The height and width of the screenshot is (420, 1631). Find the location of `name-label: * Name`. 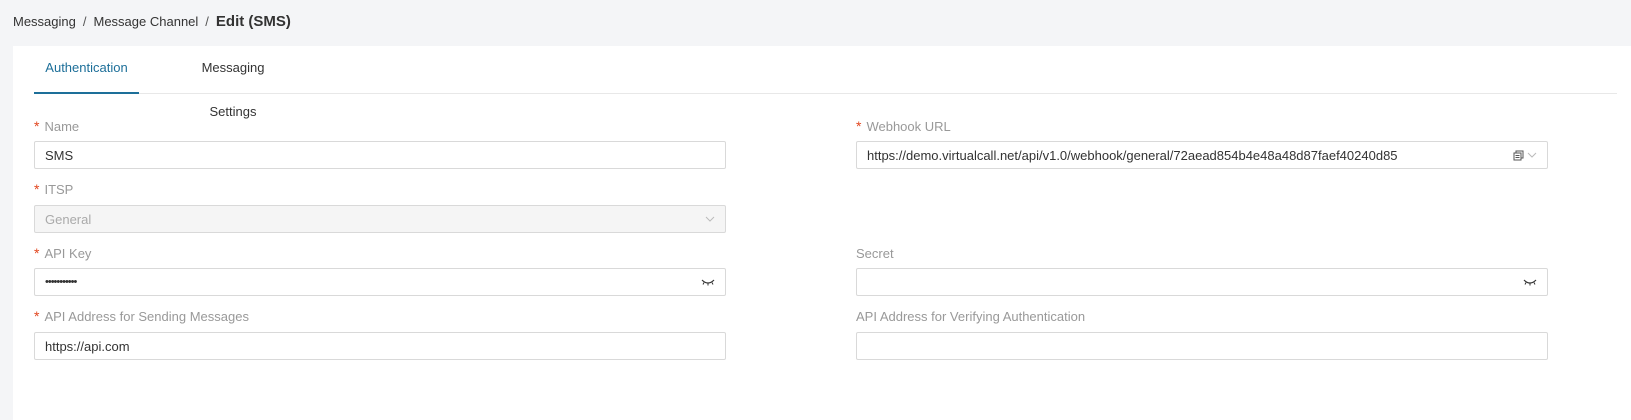

name-label: * Name is located at coordinates (57, 126).